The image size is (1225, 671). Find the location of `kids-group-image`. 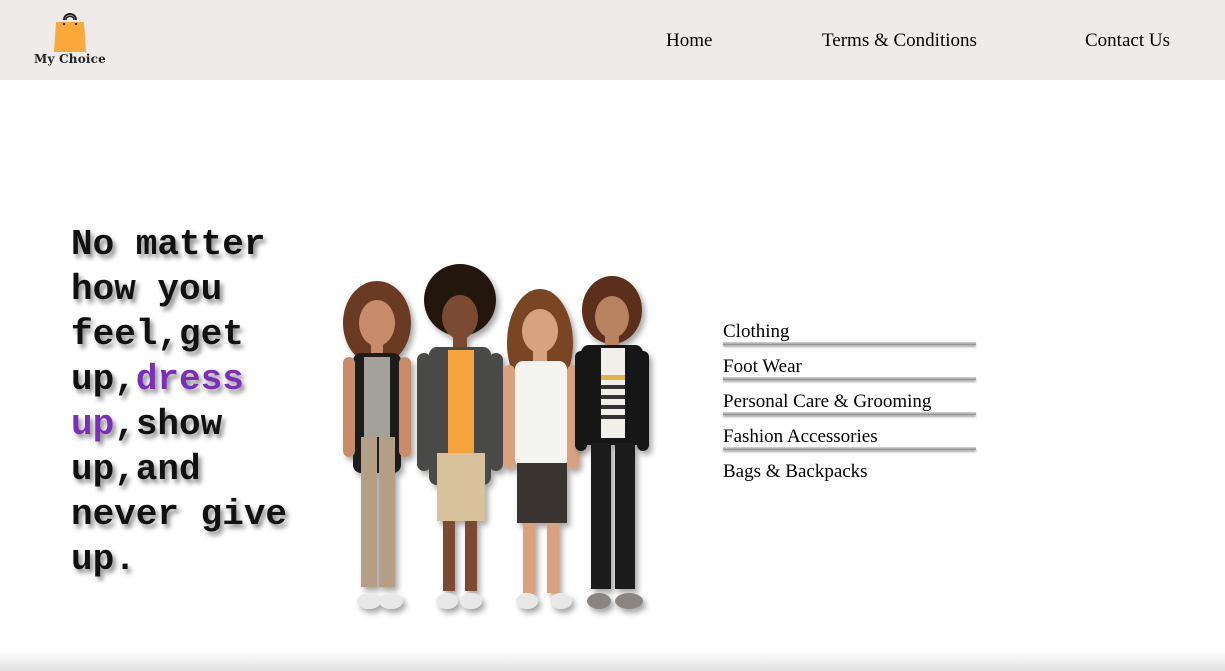

kids-group-image is located at coordinates (496, 436).